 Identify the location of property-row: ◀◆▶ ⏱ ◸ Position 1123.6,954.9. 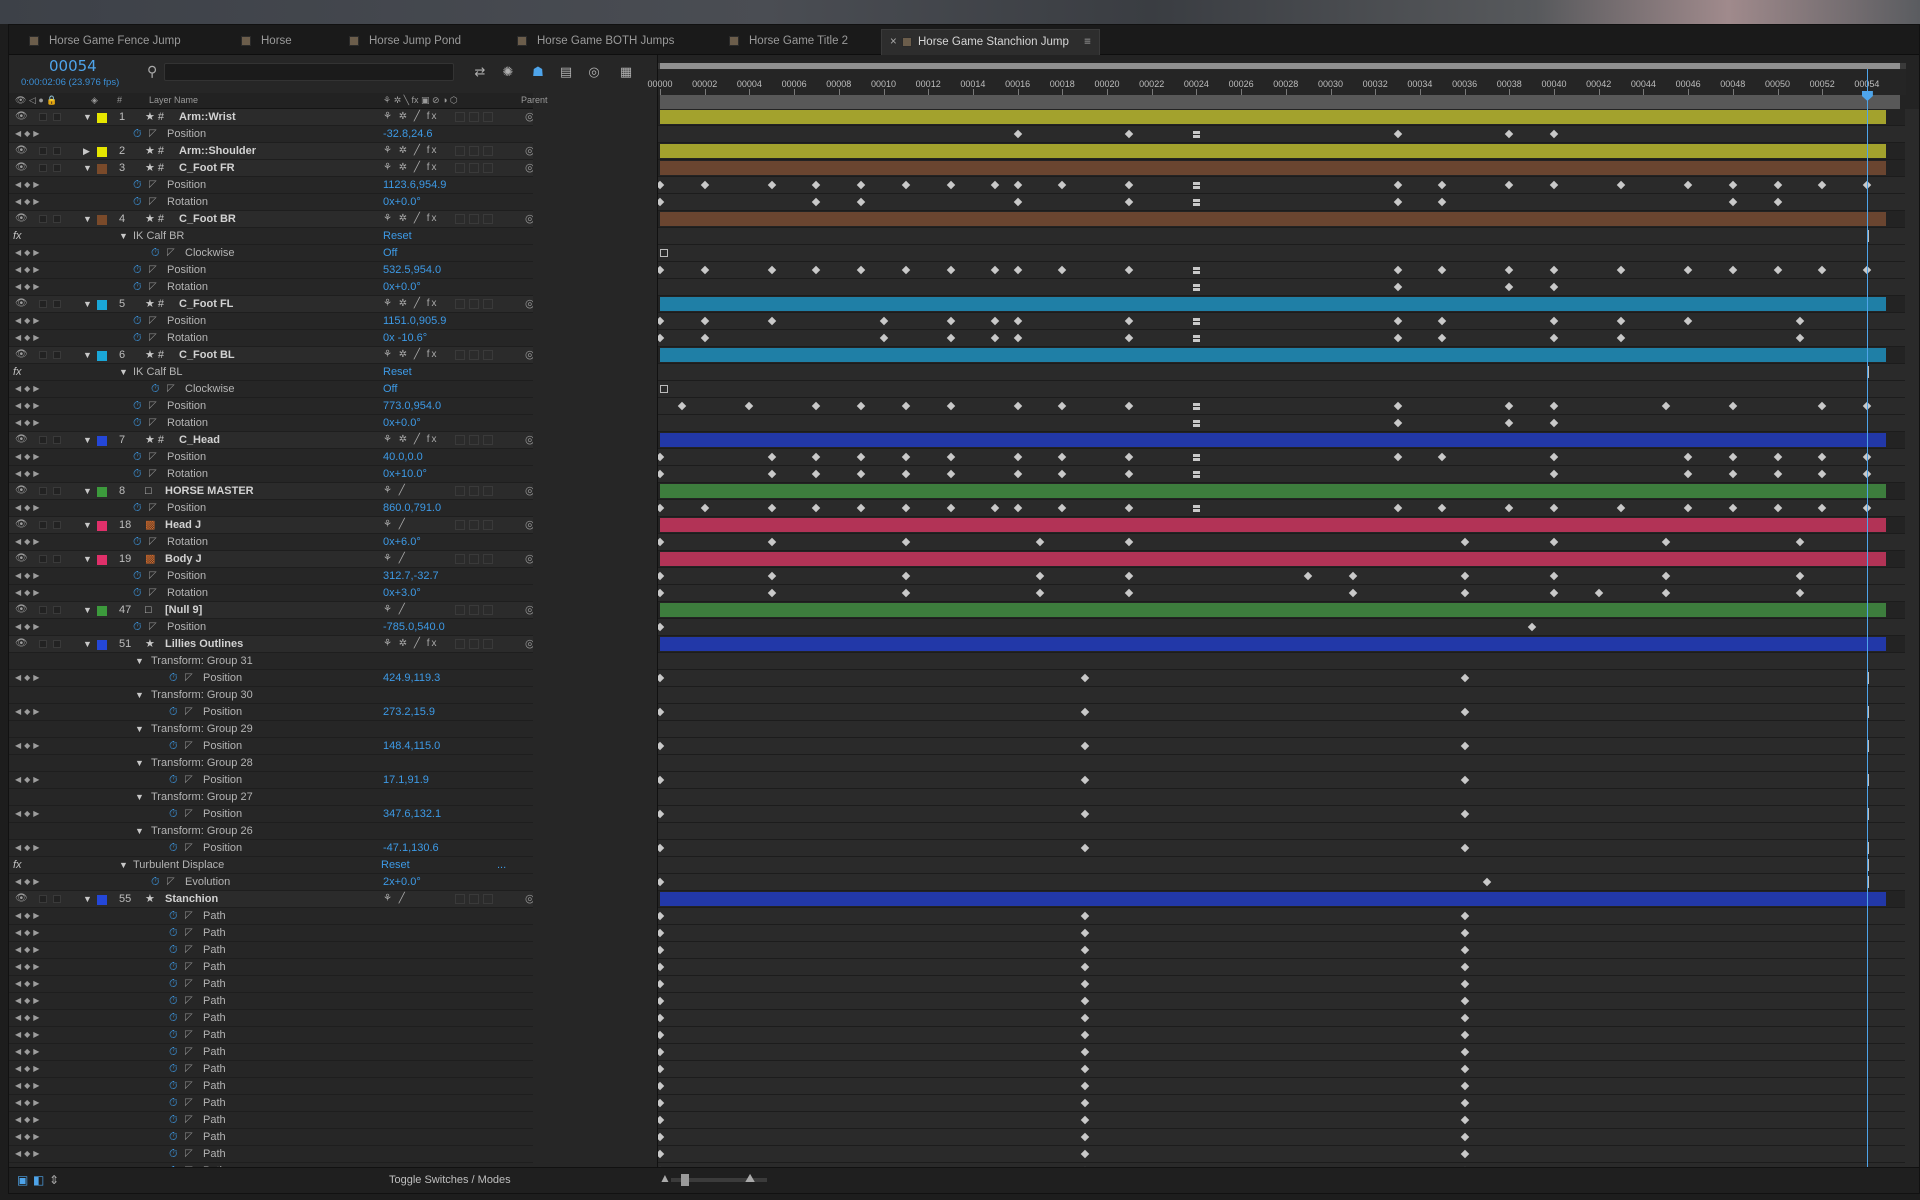
(271, 185).